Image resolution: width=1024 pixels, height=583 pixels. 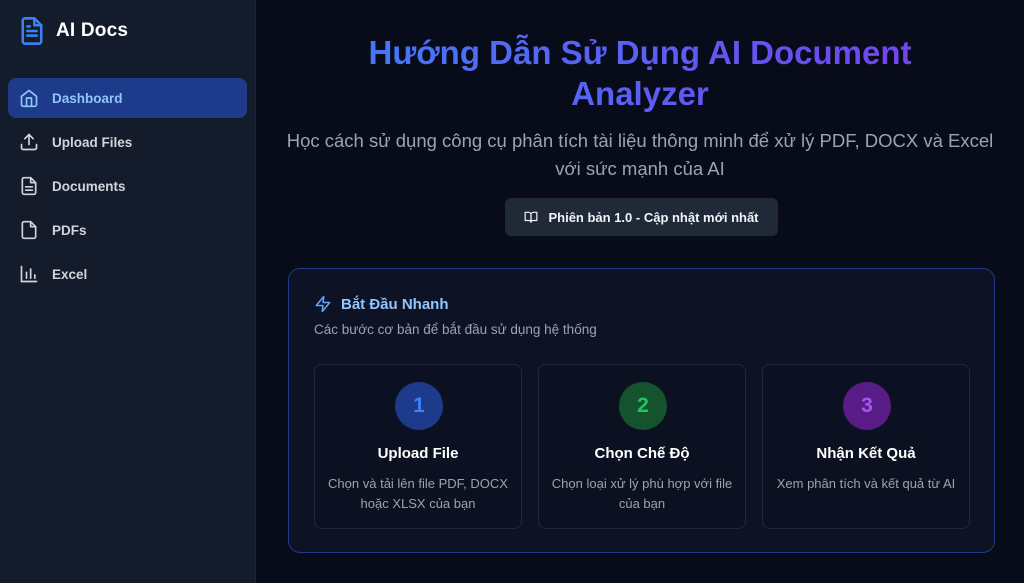 I want to click on file-icon, so click(x=29, y=230).